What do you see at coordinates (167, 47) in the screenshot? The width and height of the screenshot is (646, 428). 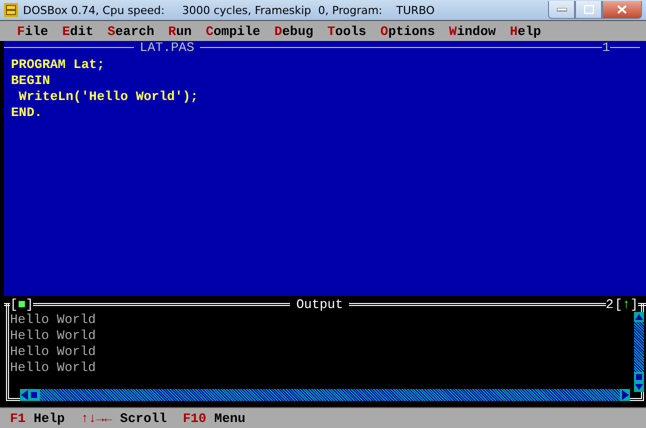 I see `editor-title: LAT.PAS` at bounding box center [167, 47].